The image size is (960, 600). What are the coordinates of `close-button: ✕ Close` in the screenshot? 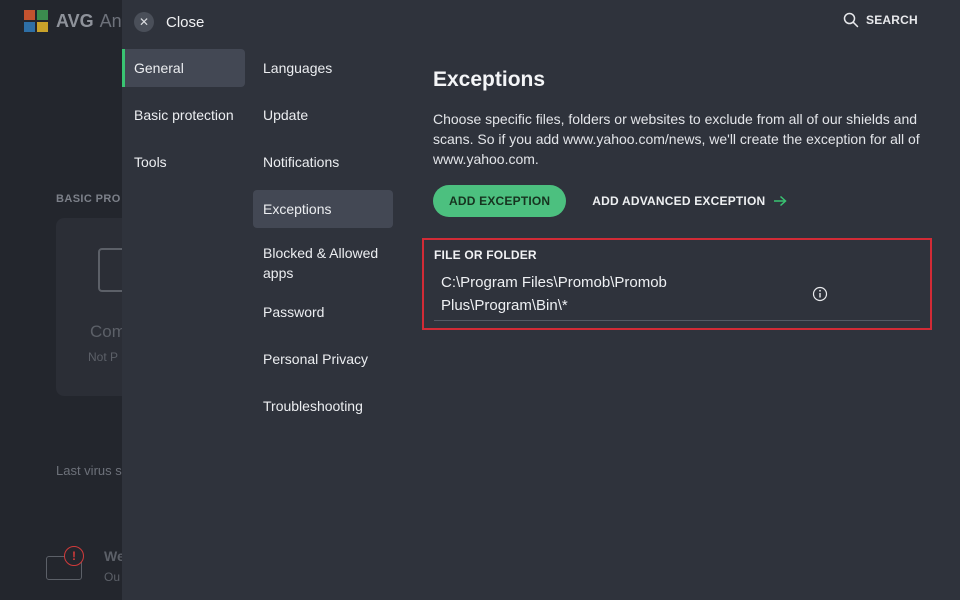 It's located at (169, 22).